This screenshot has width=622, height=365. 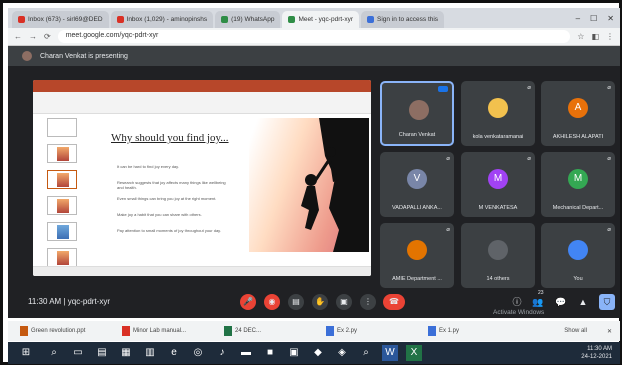 What do you see at coordinates (84, 56) in the screenshot?
I see `presenting-text: Charan Venkat is presenting` at bounding box center [84, 56].